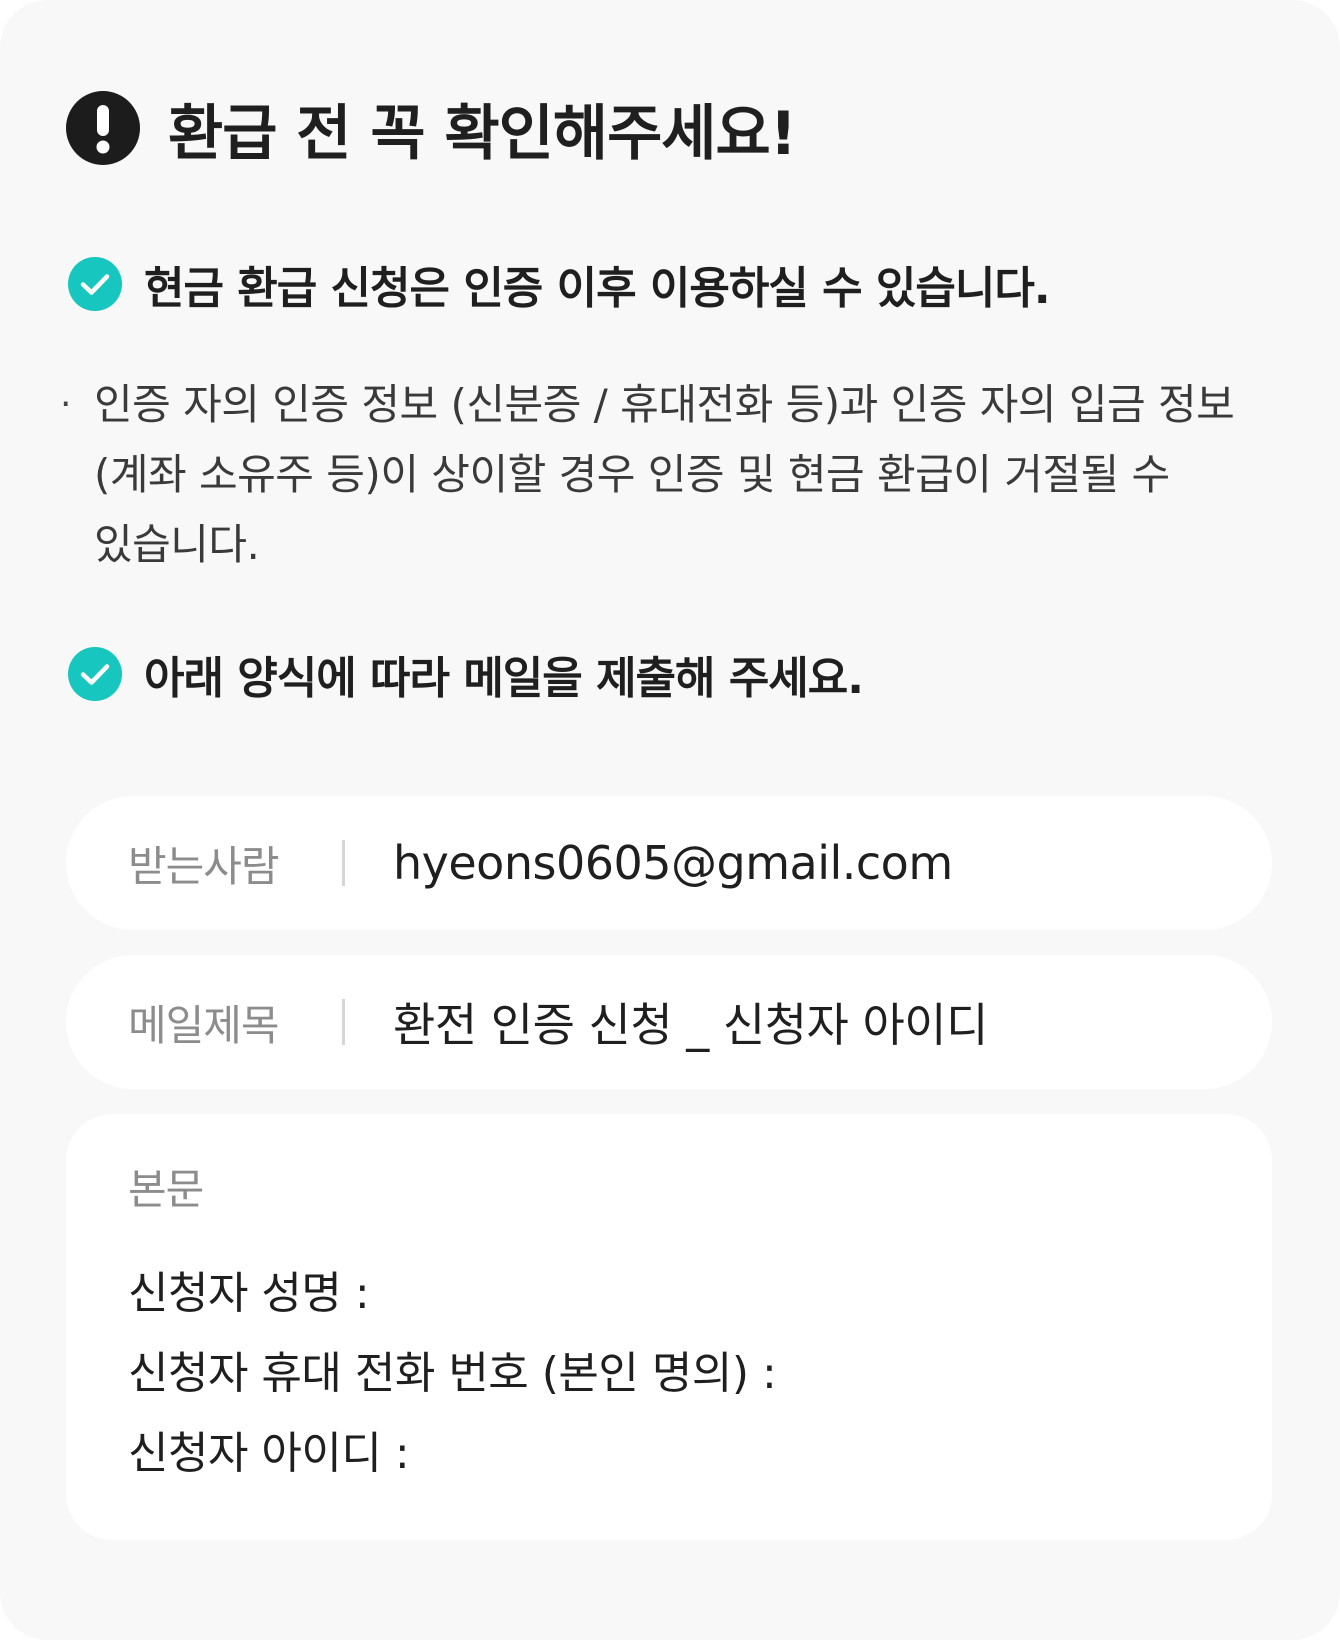 This screenshot has height=1640, width=1340. Describe the element at coordinates (673, 863) in the screenshot. I see `recipient-email: hyeons0605@gmail.com` at that location.